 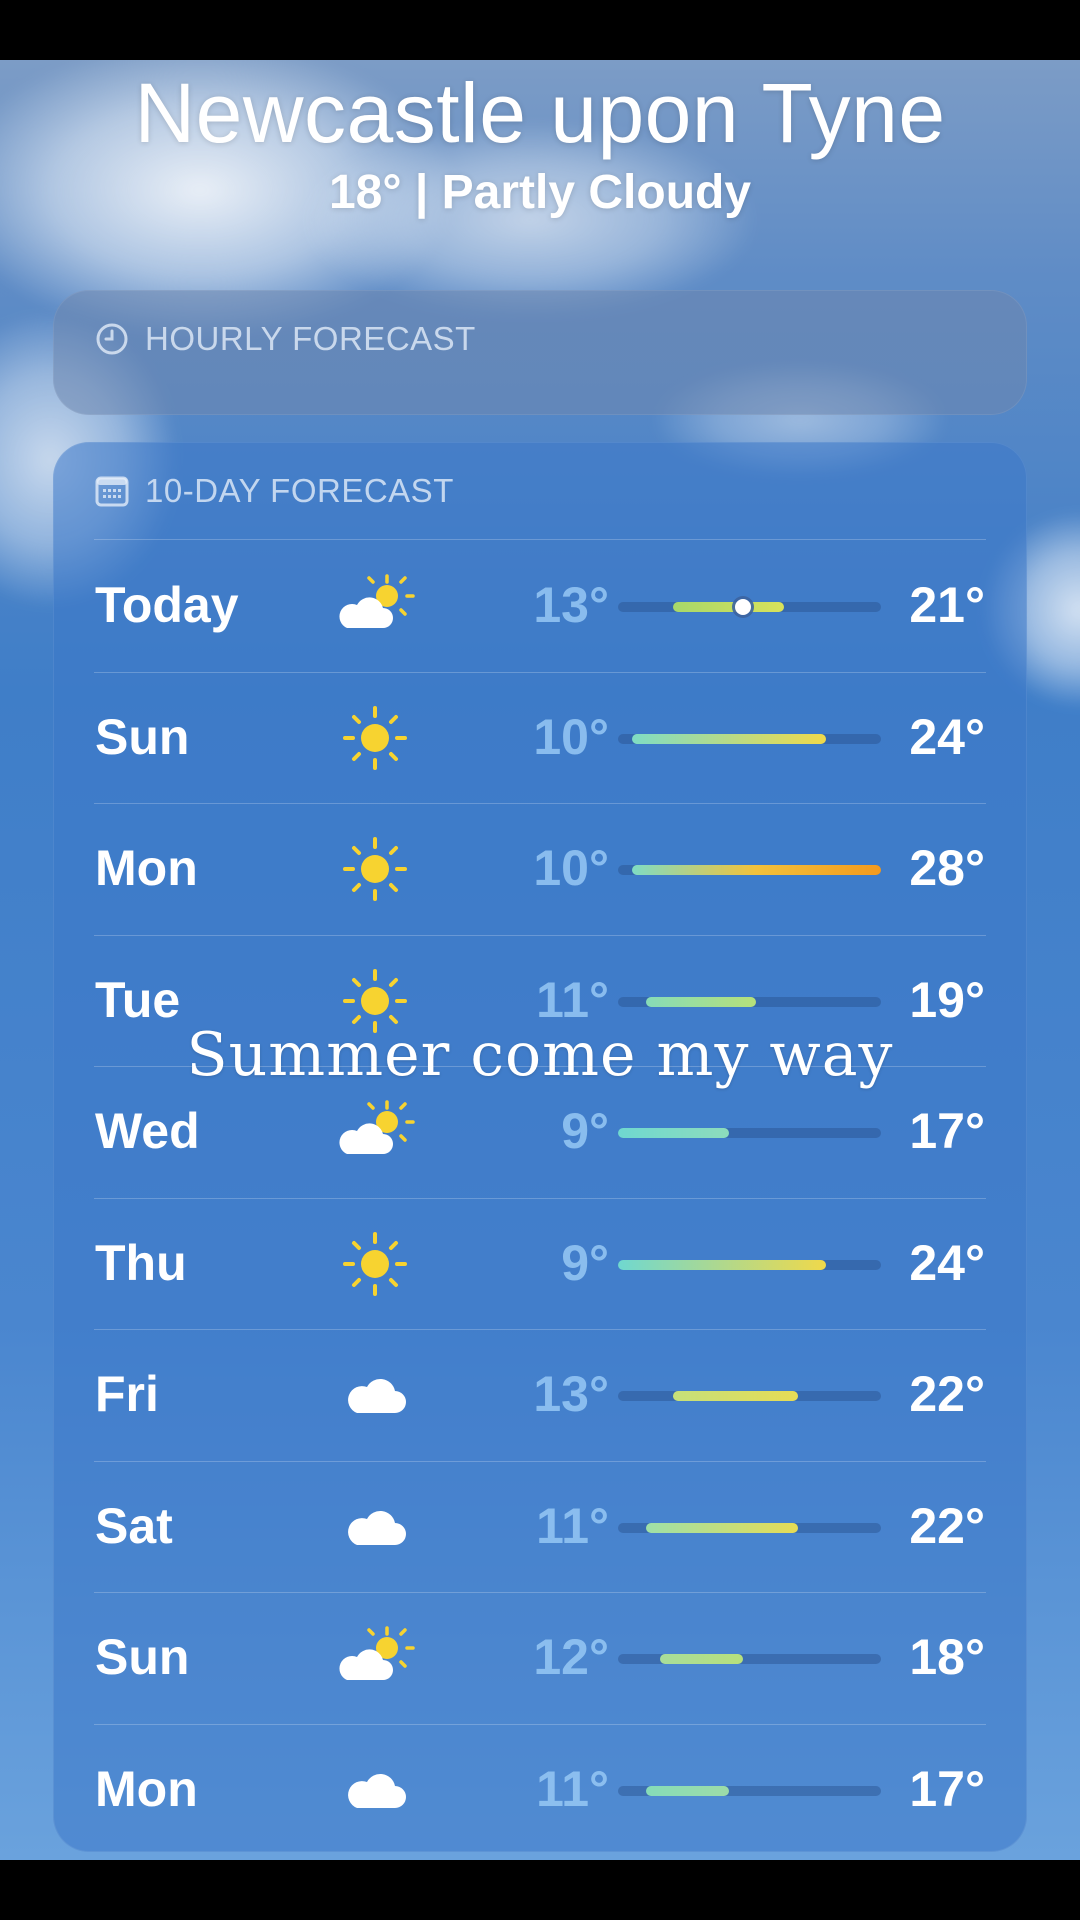 I want to click on forecast-row: Today 13° 21°, so click(x=540, y=605).